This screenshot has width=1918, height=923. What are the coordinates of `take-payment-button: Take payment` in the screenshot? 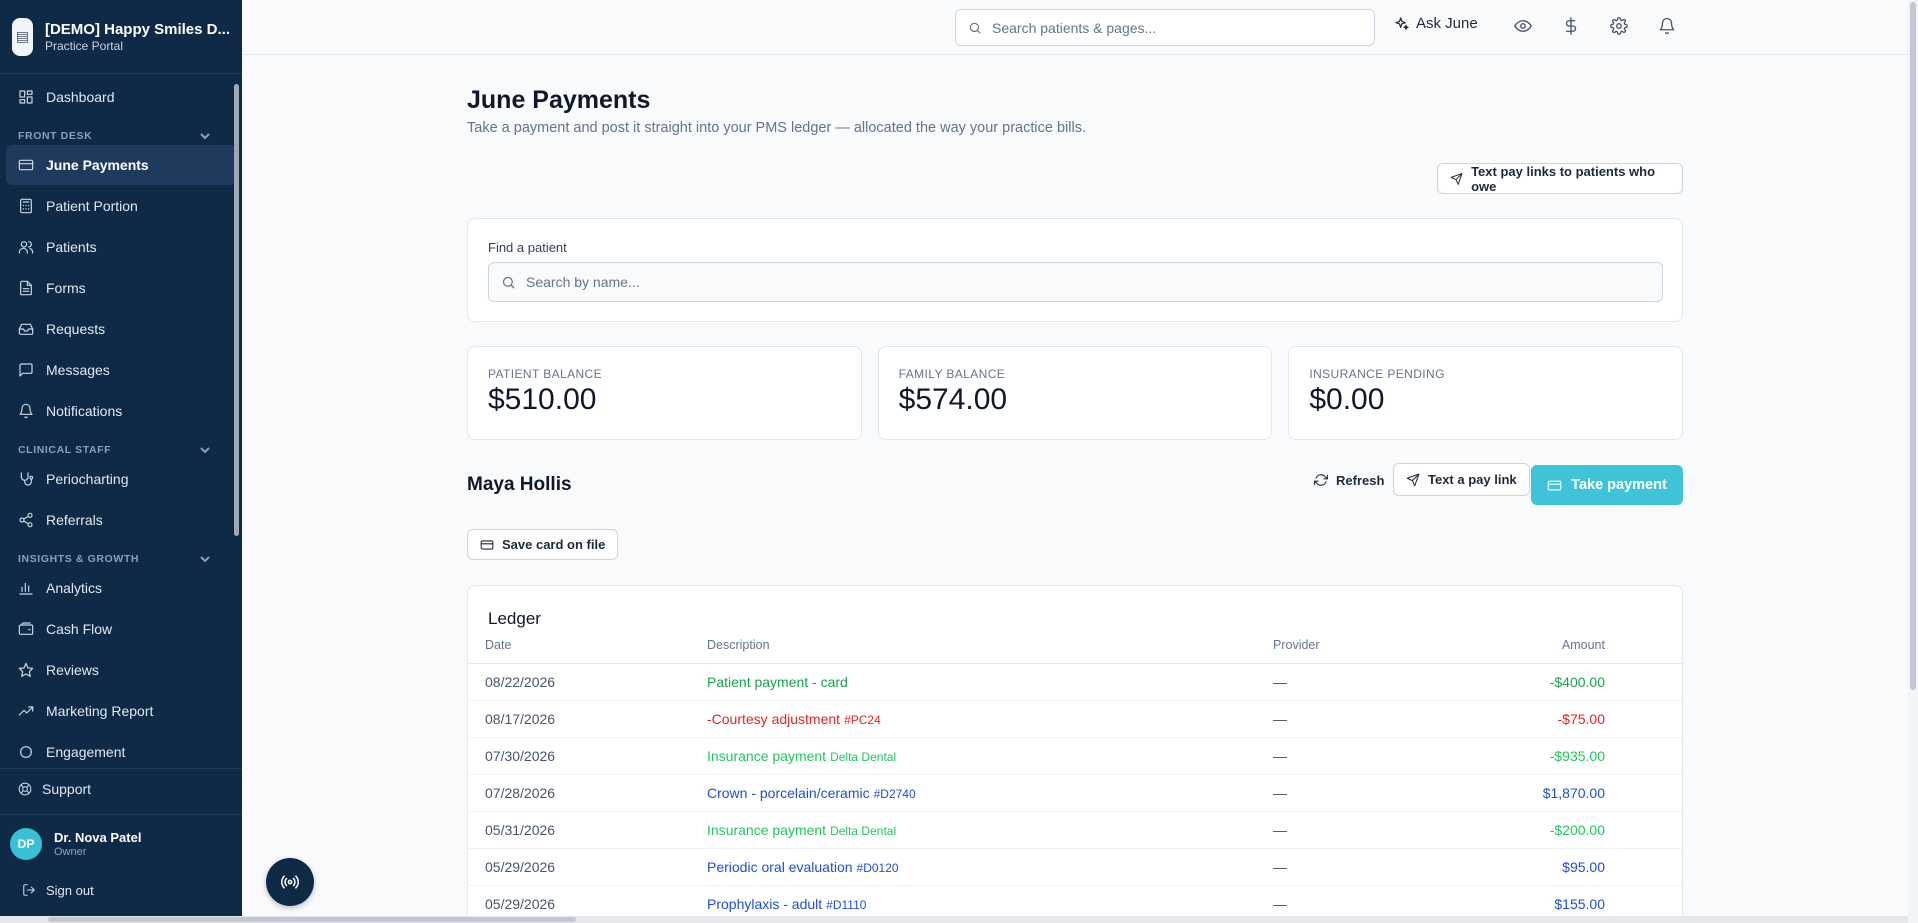 It's located at (1607, 485).